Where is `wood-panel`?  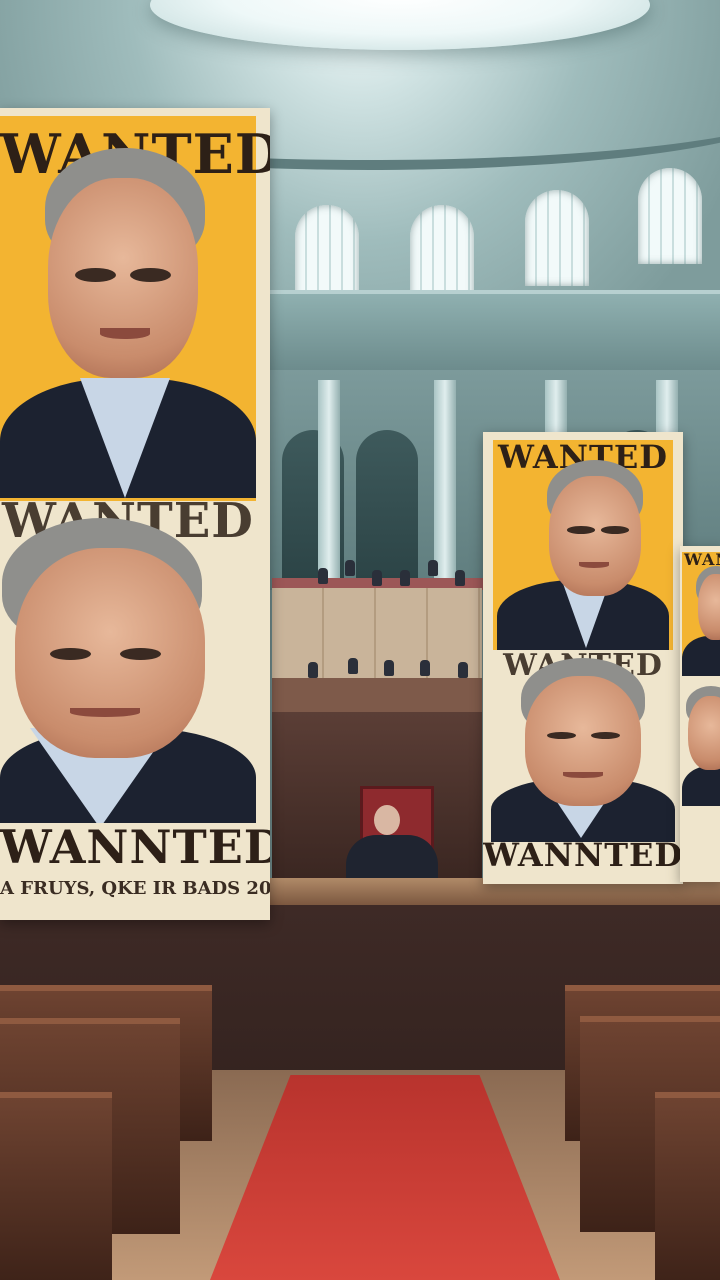 wood-panel is located at coordinates (377, 633).